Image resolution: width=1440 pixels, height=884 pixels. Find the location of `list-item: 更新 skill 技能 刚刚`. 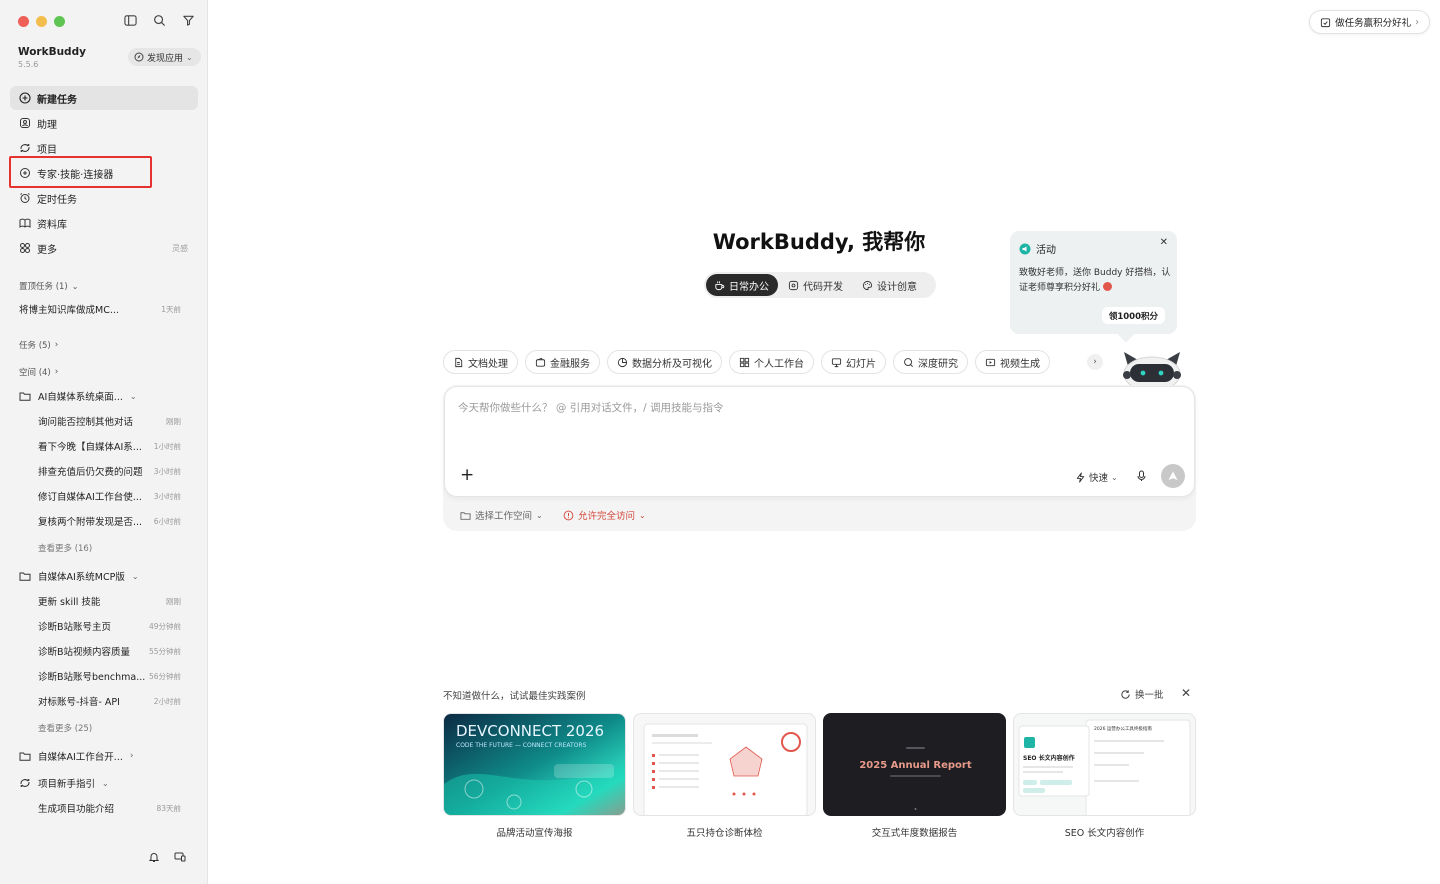

list-item: 更新 skill 技能 刚刚 is located at coordinates (109, 601).